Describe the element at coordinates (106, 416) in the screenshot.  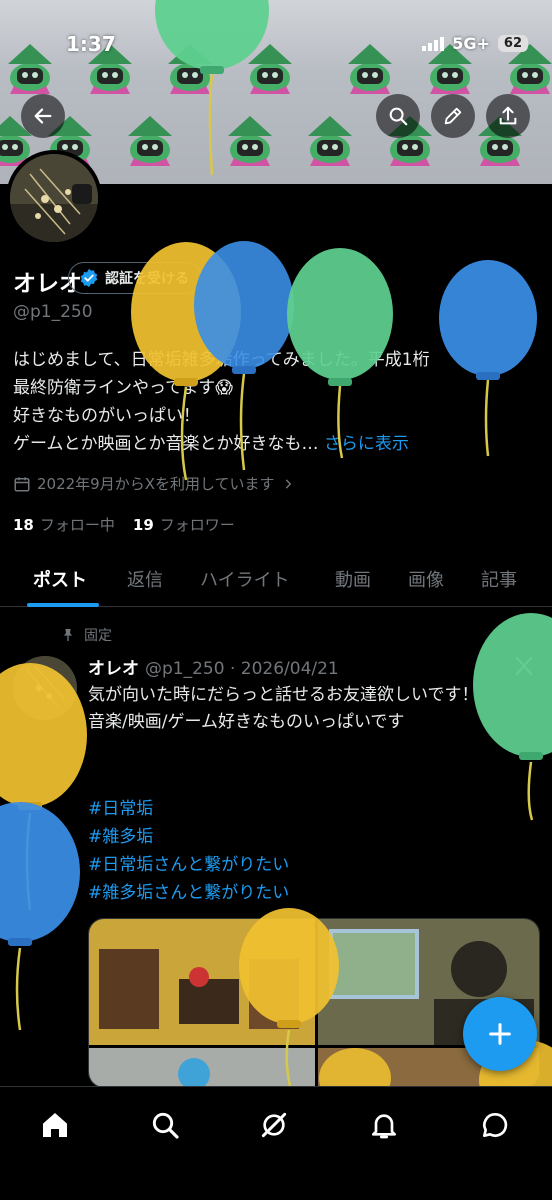
I see `bio-line: 好きなものがいっぱい！` at that location.